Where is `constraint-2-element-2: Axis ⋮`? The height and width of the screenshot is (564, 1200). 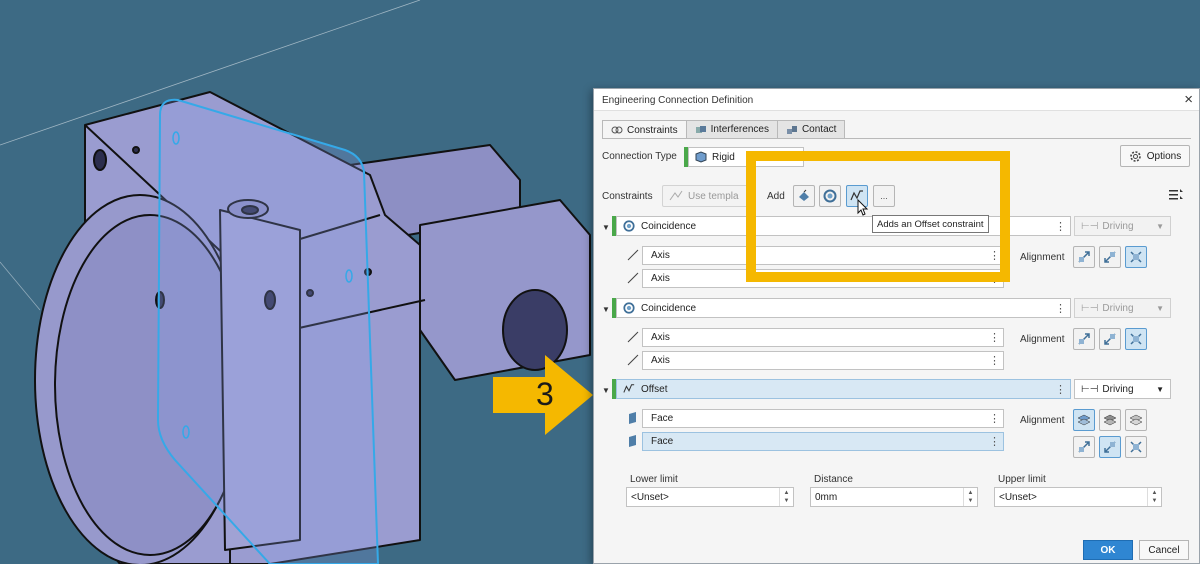
constraint-2-element-2: Axis ⋮ is located at coordinates (823, 360).